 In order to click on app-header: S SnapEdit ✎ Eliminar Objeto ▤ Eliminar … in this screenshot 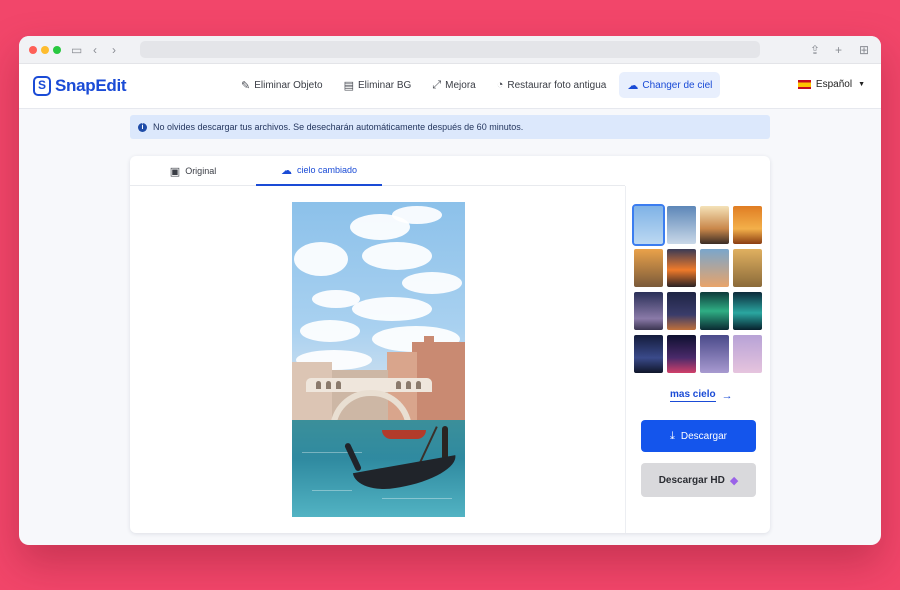, I will do `click(450, 86)`.